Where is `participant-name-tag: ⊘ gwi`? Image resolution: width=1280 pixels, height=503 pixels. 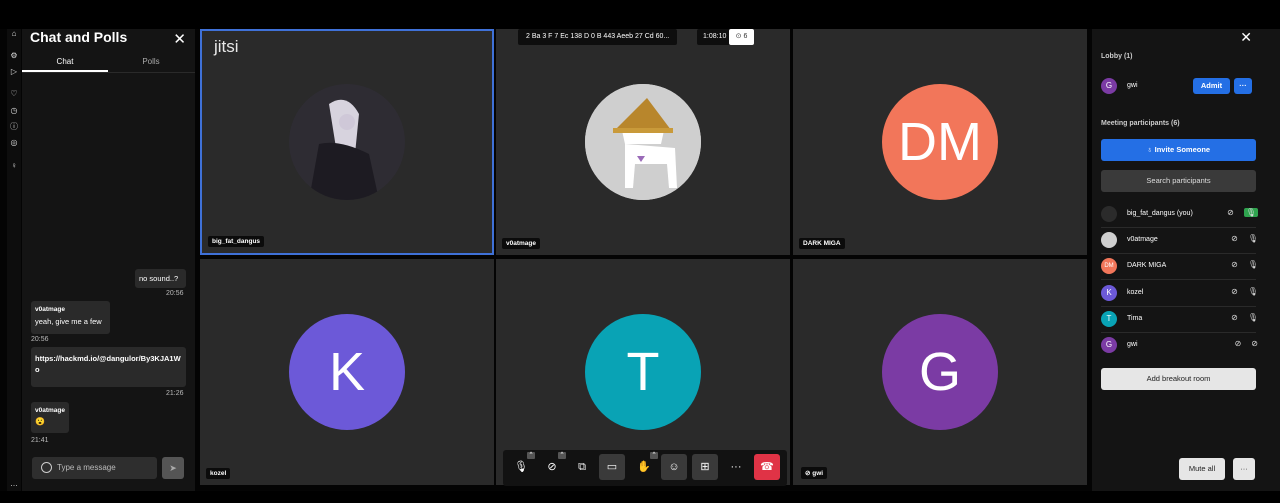
participant-name-tag: ⊘ gwi is located at coordinates (814, 473).